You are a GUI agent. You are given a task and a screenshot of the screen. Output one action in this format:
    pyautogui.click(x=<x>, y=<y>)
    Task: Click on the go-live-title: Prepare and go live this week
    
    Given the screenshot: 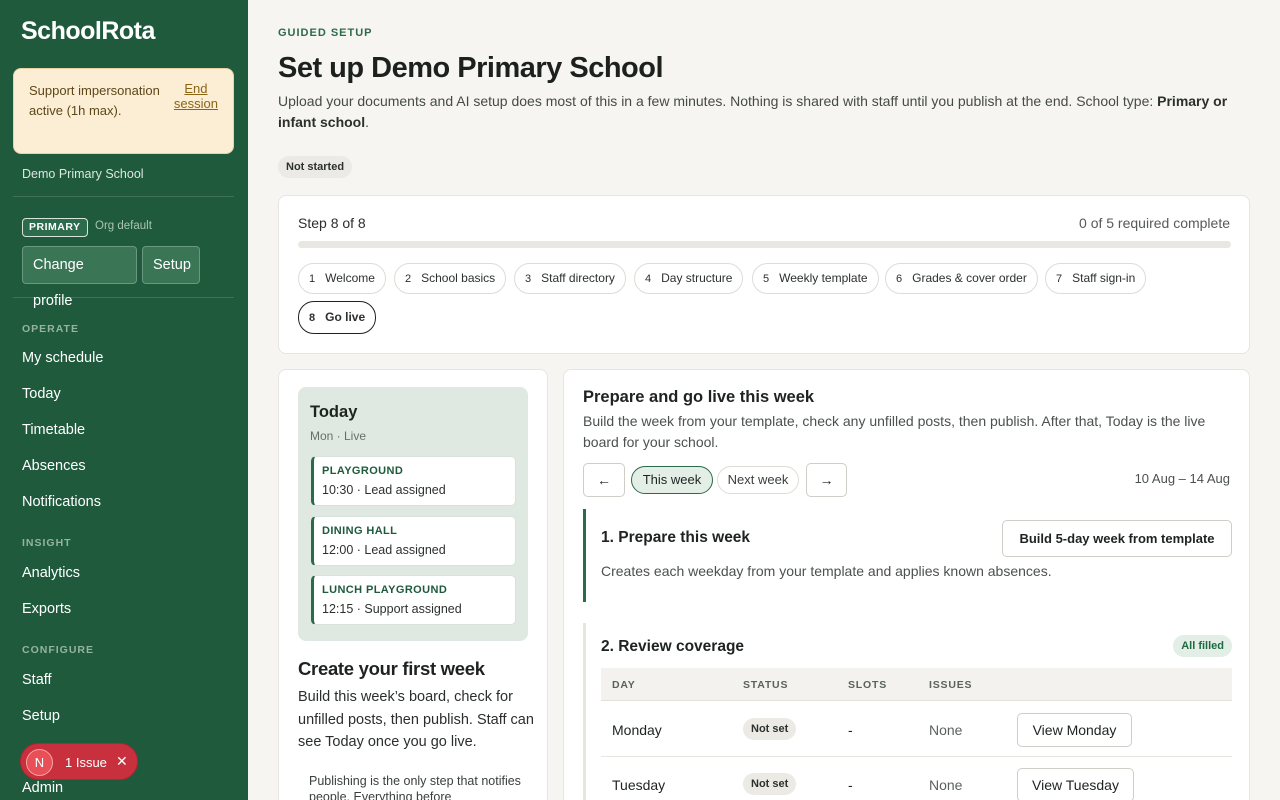 What is the action you would take?
    pyautogui.click(x=699, y=397)
    